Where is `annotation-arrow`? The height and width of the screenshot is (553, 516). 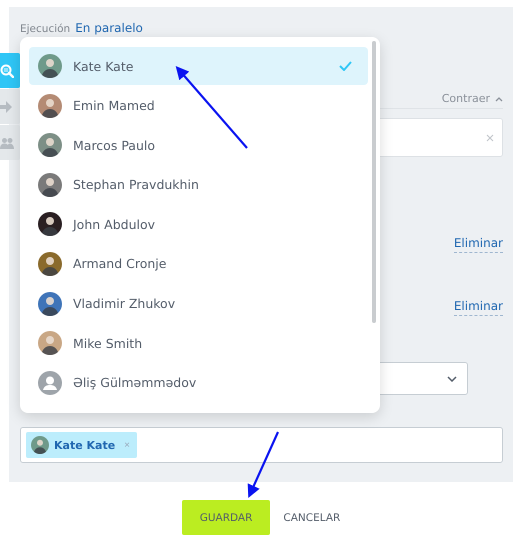
annotation-arrow is located at coordinates (263, 465).